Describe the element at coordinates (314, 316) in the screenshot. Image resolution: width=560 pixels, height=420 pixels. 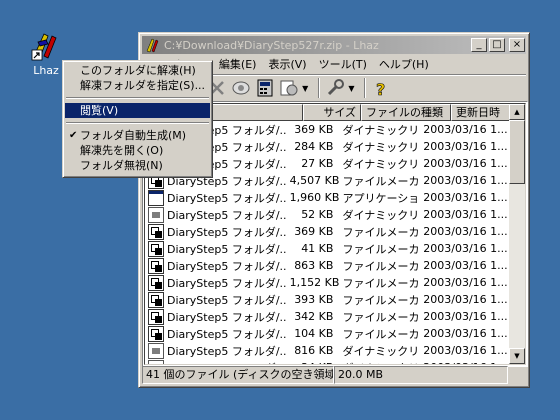
I see `file-size: 342 KB` at that location.